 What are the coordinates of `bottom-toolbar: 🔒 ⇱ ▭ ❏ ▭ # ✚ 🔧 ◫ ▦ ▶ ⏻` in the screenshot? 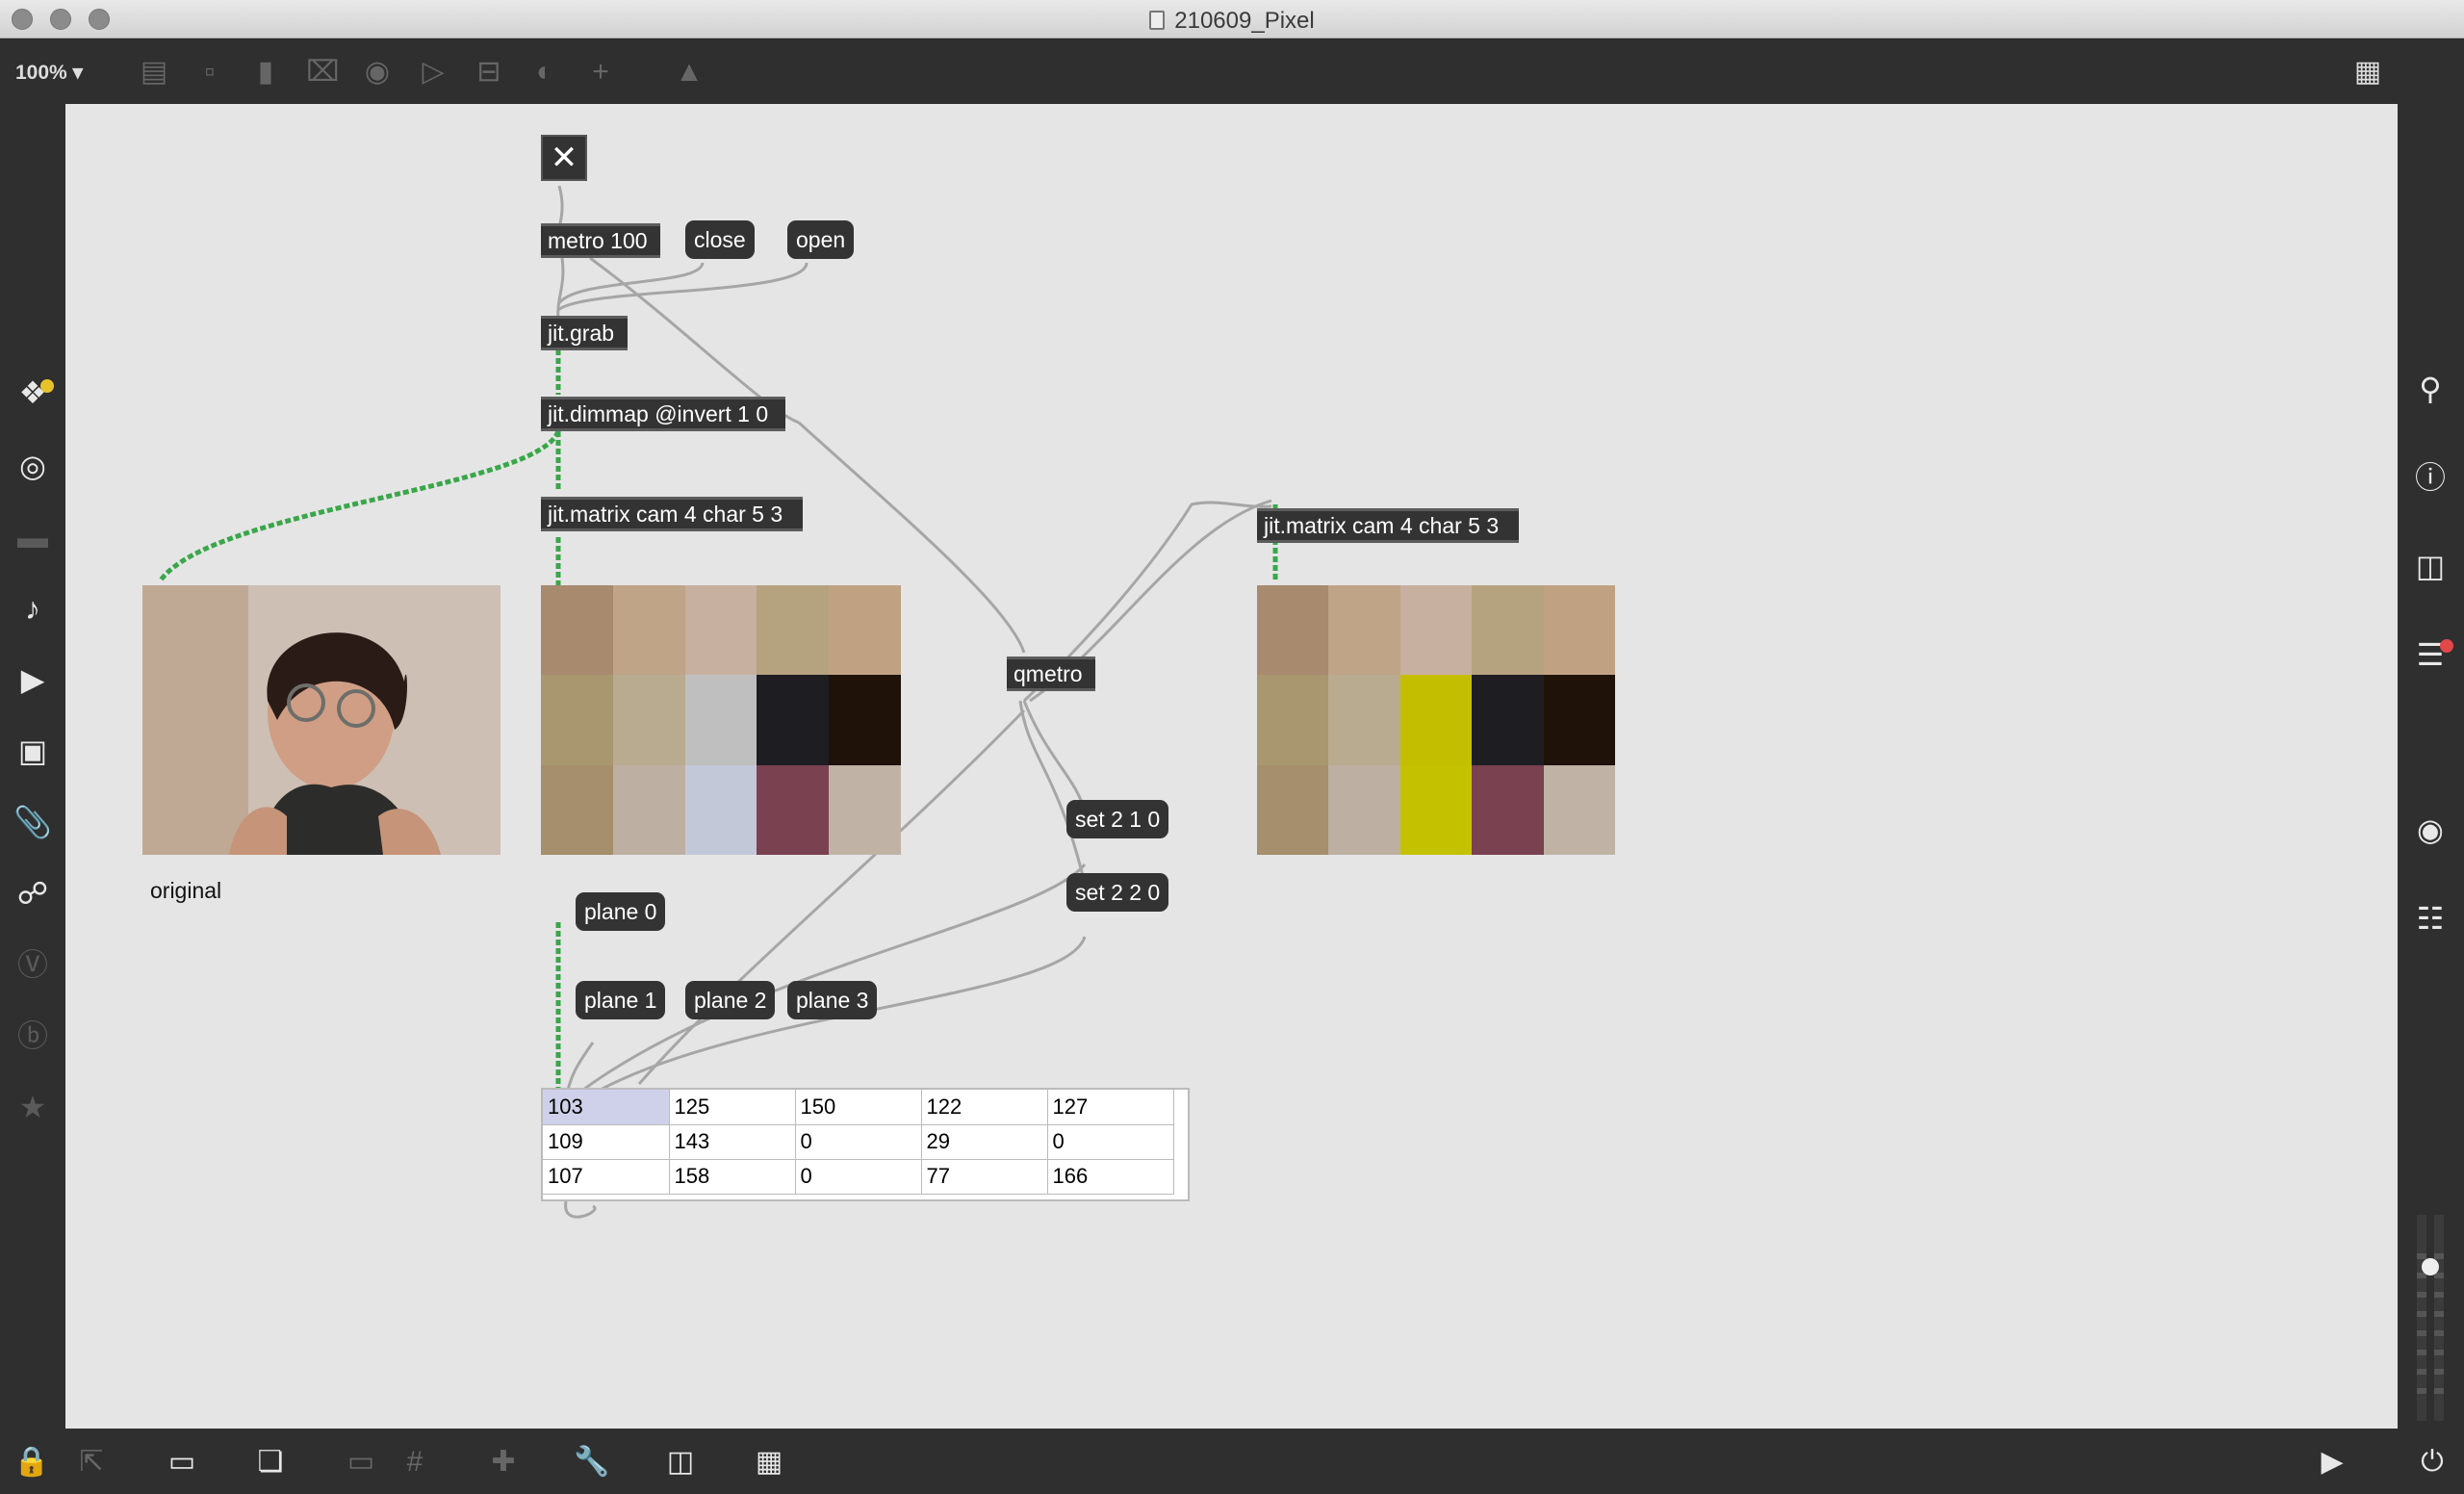 It's located at (1232, 1461).